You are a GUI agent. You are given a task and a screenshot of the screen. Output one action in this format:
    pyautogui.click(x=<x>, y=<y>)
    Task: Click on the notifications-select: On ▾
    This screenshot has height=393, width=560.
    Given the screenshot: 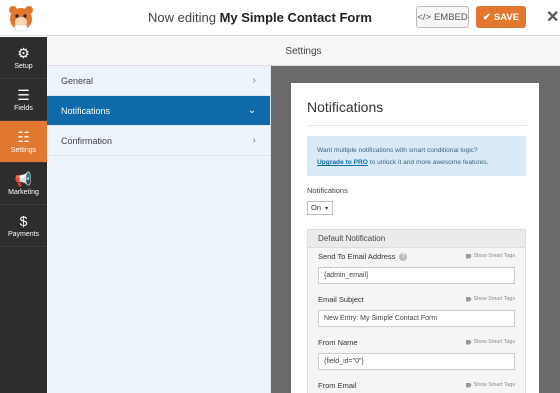 What is the action you would take?
    pyautogui.click(x=320, y=208)
    